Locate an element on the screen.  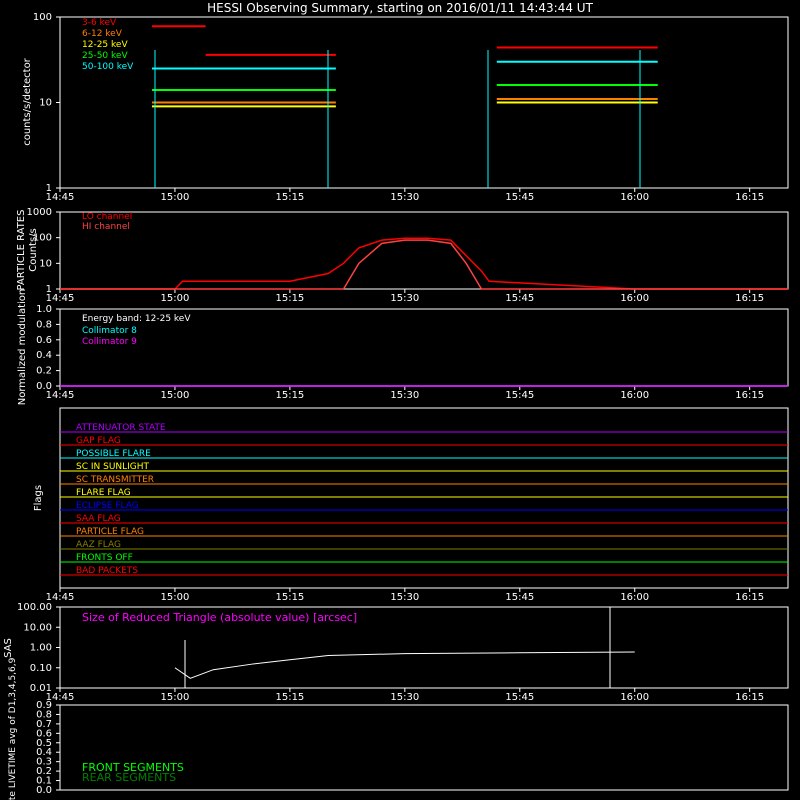
panel3-legend-1: Collimator 9 is located at coordinates (109, 342).